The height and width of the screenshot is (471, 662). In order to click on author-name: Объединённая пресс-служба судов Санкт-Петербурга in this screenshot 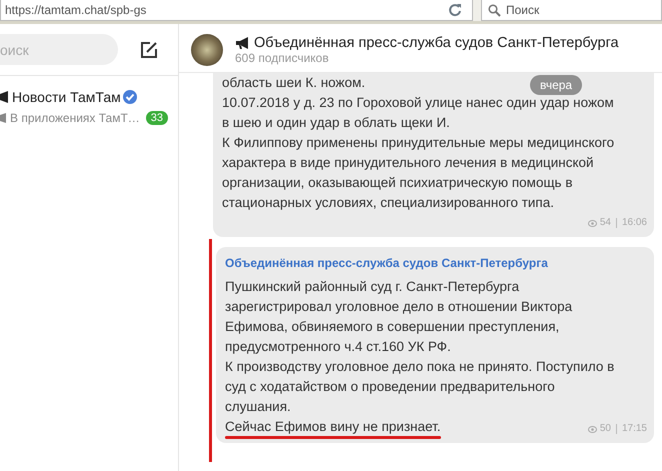, I will do `click(436, 263)`.